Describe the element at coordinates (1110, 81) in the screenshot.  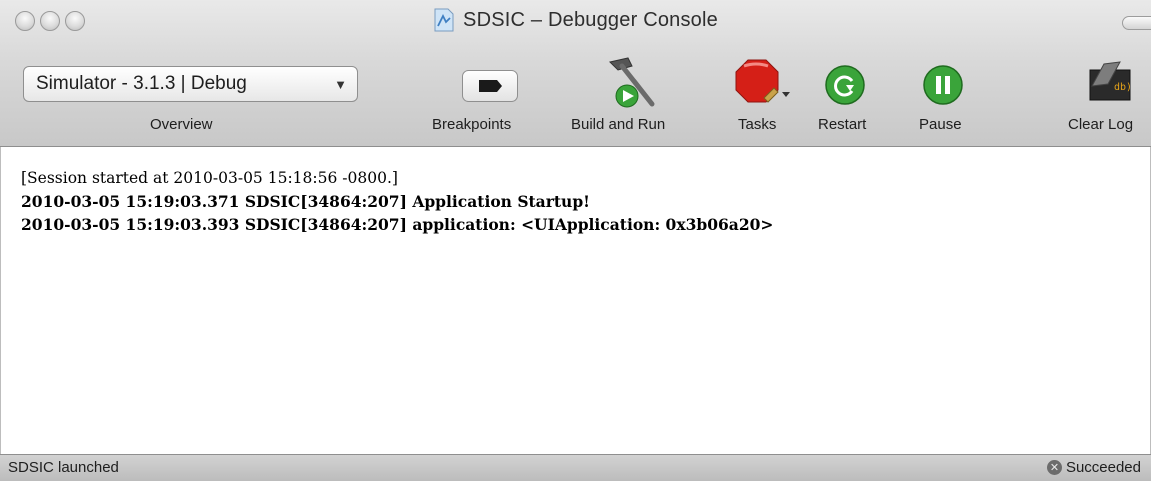
I see `clear-log-icon: db)` at that location.